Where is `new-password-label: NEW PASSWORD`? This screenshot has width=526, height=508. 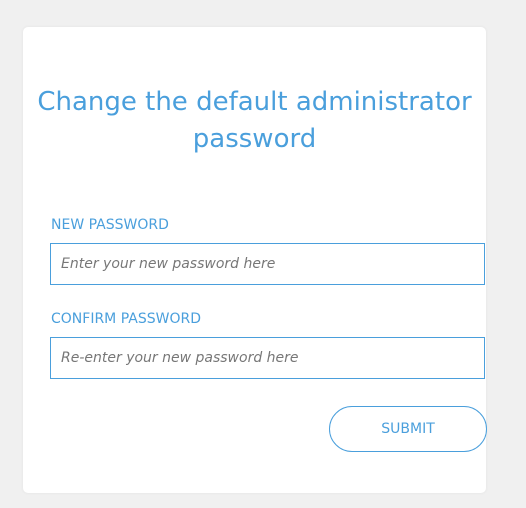
new-password-label: NEW PASSWORD is located at coordinates (110, 225).